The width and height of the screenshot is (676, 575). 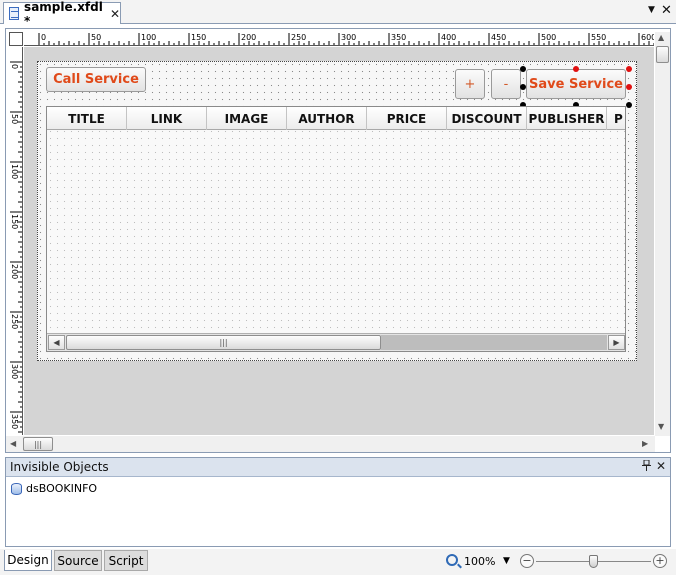 What do you see at coordinates (506, 84) in the screenshot?
I see `delete-row-button: -` at bounding box center [506, 84].